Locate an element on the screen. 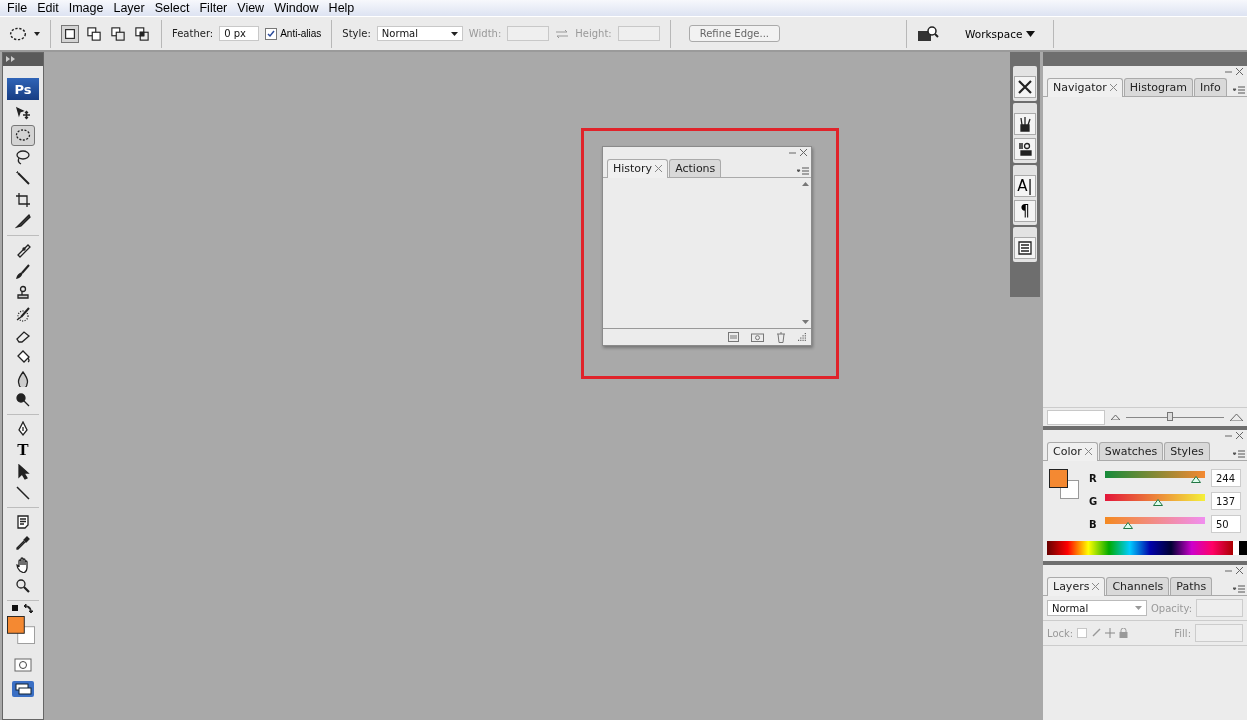  channel-value-field: 137 is located at coordinates (1226, 501).